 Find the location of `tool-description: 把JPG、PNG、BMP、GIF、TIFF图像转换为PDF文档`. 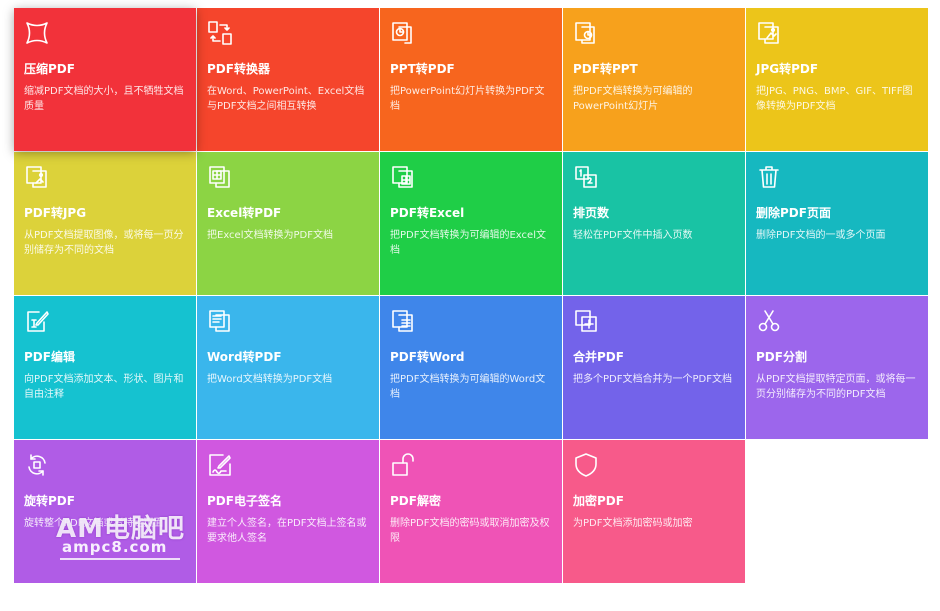

tool-description: 把JPG、PNG、BMP、GIF、TIFF图像转换为PDF文档 is located at coordinates (834, 99).